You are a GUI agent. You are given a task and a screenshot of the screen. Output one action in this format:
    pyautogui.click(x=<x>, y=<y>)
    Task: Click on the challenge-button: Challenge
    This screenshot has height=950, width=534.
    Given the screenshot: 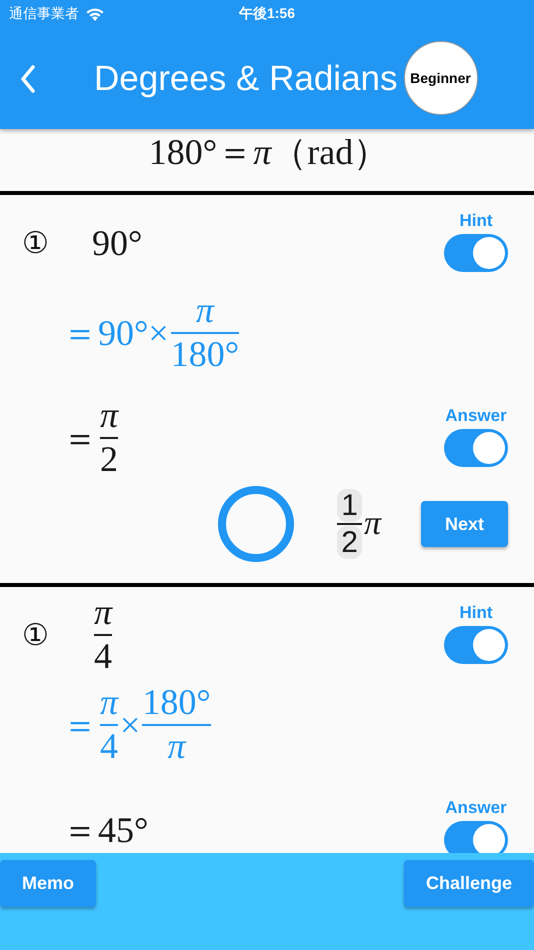 What is the action you would take?
    pyautogui.click(x=469, y=883)
    